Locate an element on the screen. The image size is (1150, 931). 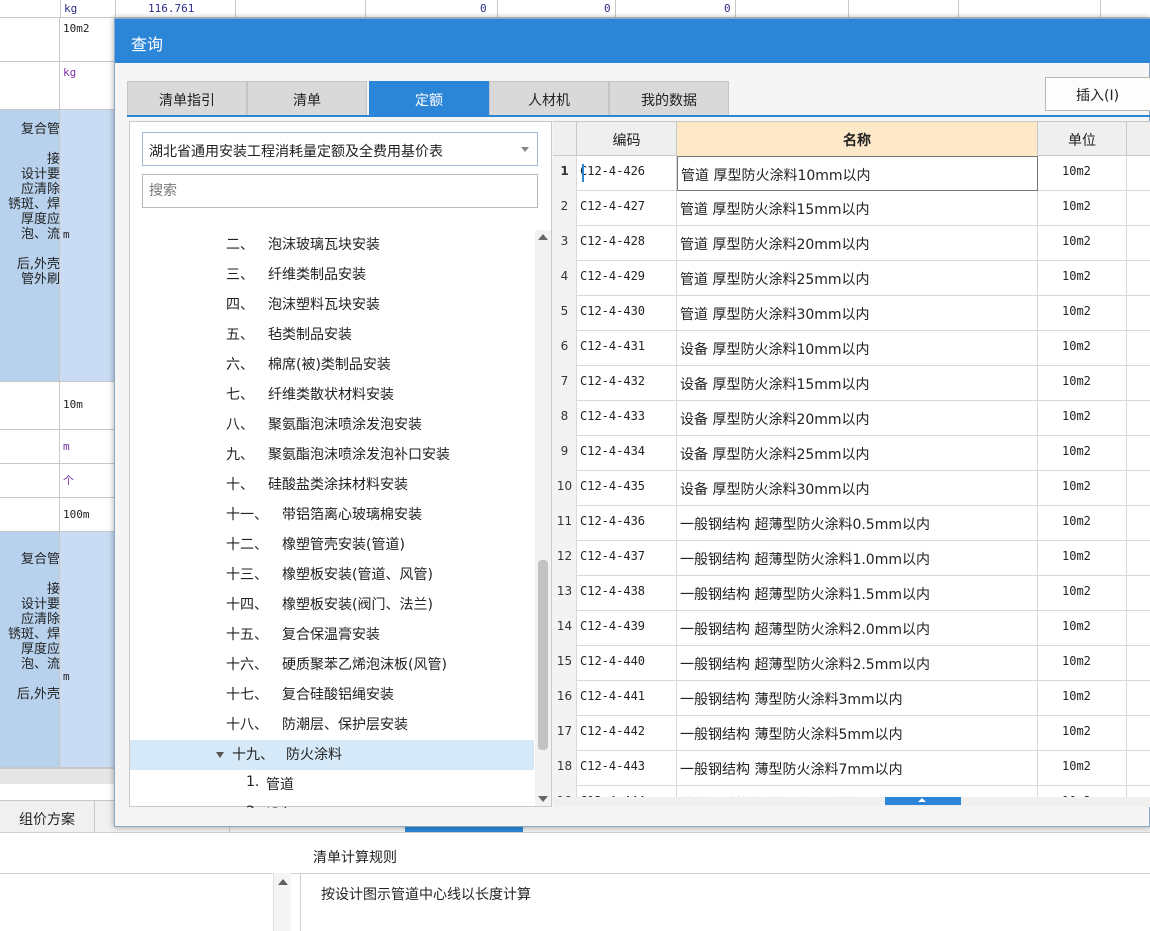
expand-arrow-icon is located at coordinates (220, 755).